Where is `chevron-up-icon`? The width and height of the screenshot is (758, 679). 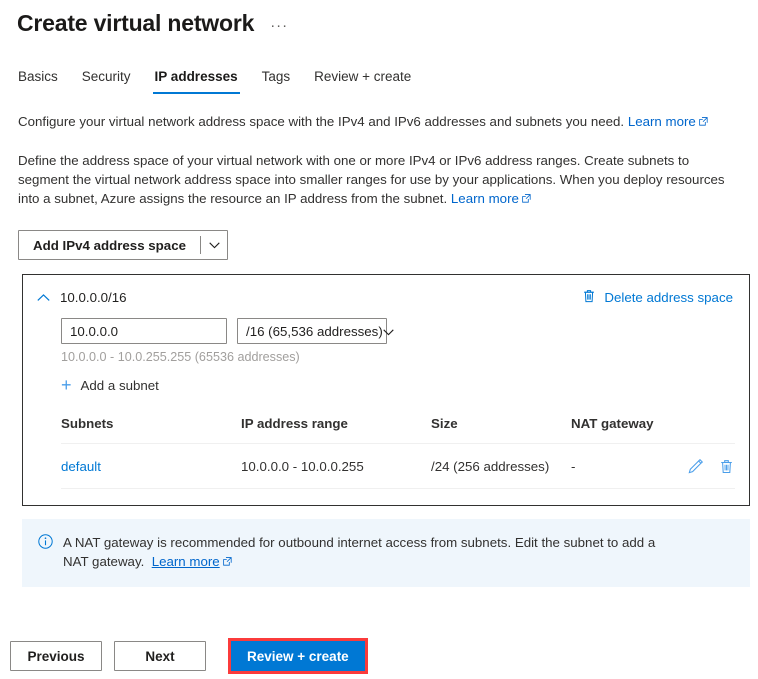
chevron-up-icon is located at coordinates (44, 297).